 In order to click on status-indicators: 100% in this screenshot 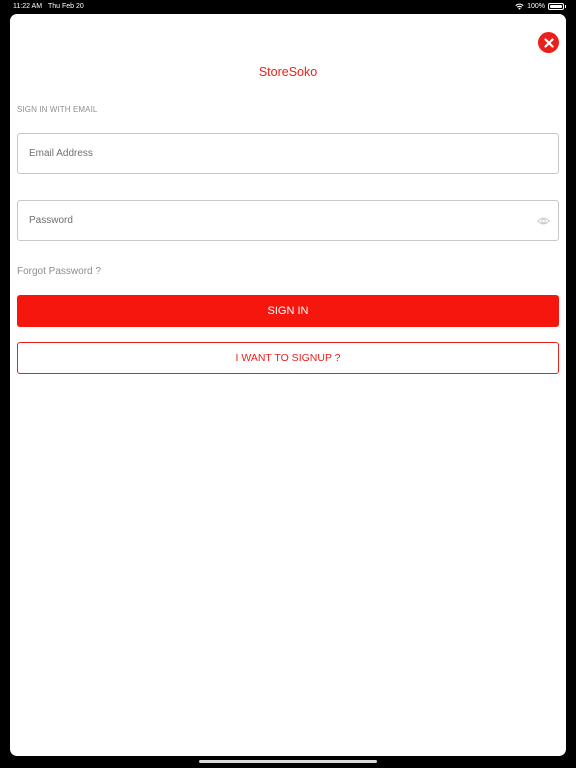, I will do `click(540, 6)`.